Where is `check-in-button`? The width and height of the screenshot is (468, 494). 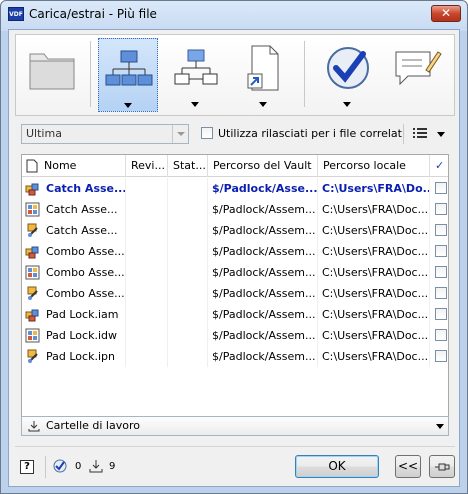
check-in-button is located at coordinates (348, 75).